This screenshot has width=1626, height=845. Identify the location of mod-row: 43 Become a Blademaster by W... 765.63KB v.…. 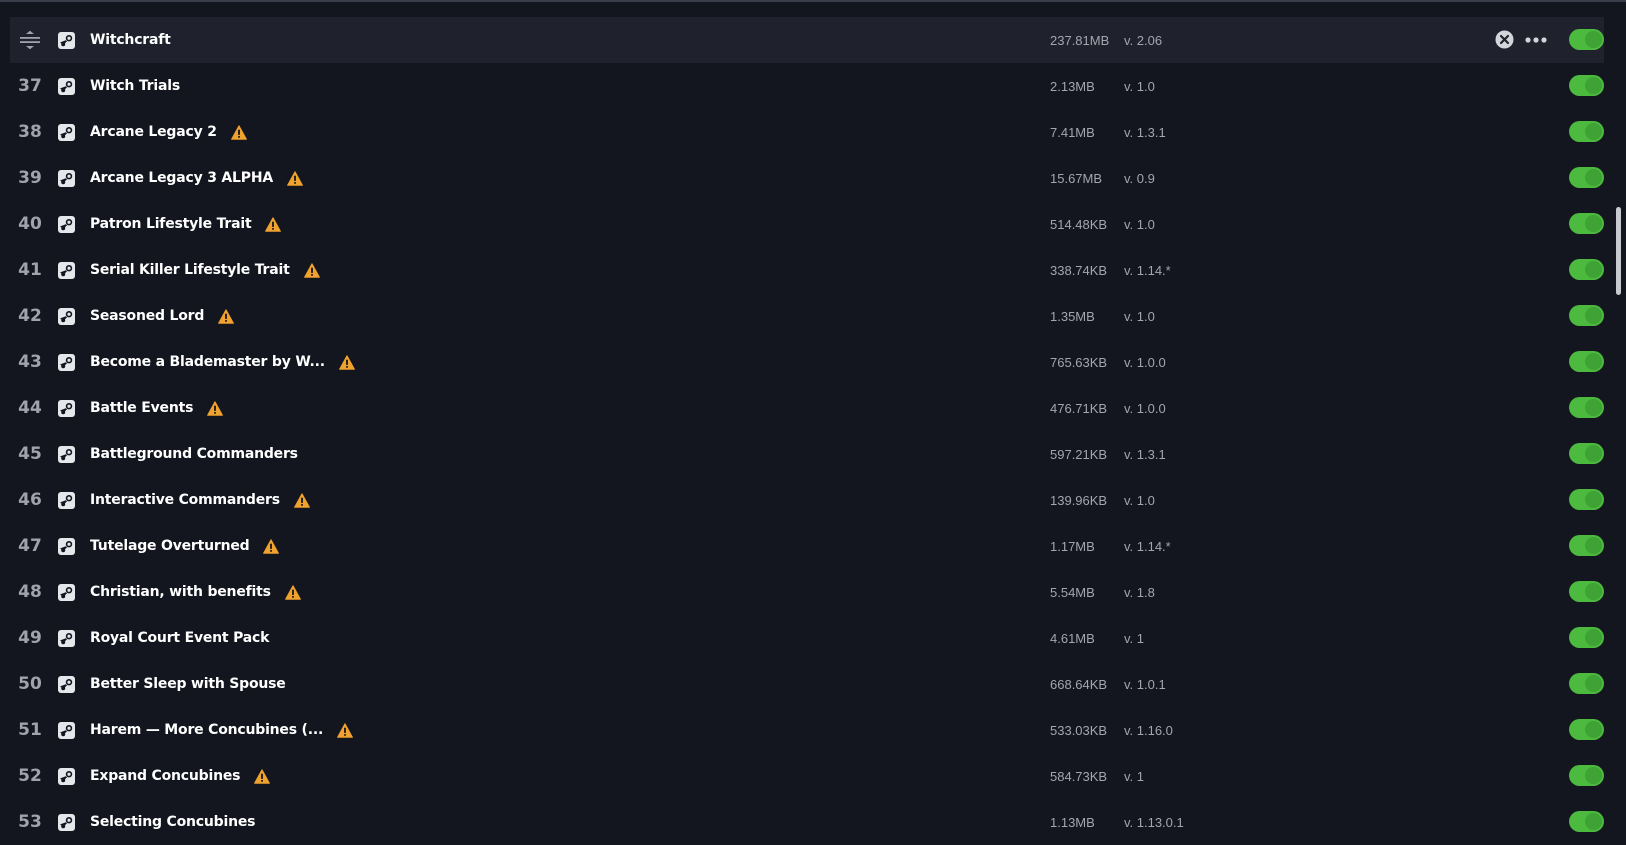
(807, 362).